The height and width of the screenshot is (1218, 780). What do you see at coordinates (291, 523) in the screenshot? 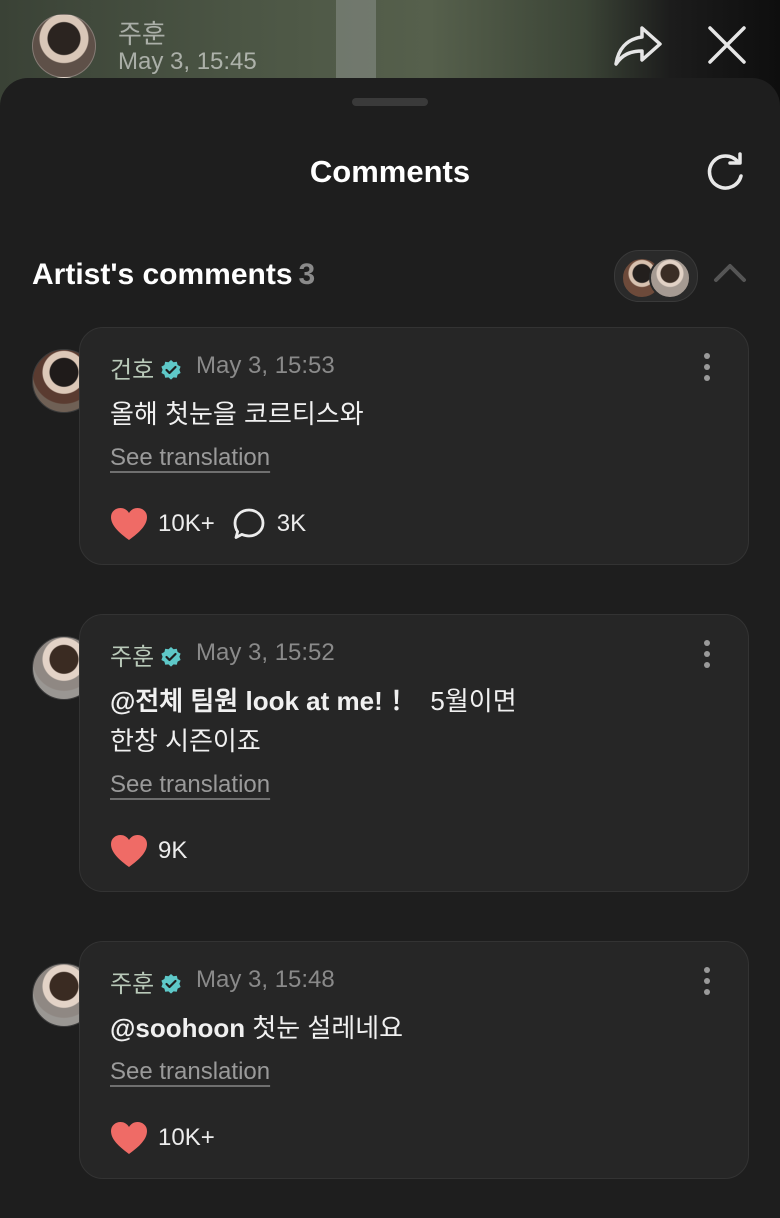
I see `reply-count: 3K` at bounding box center [291, 523].